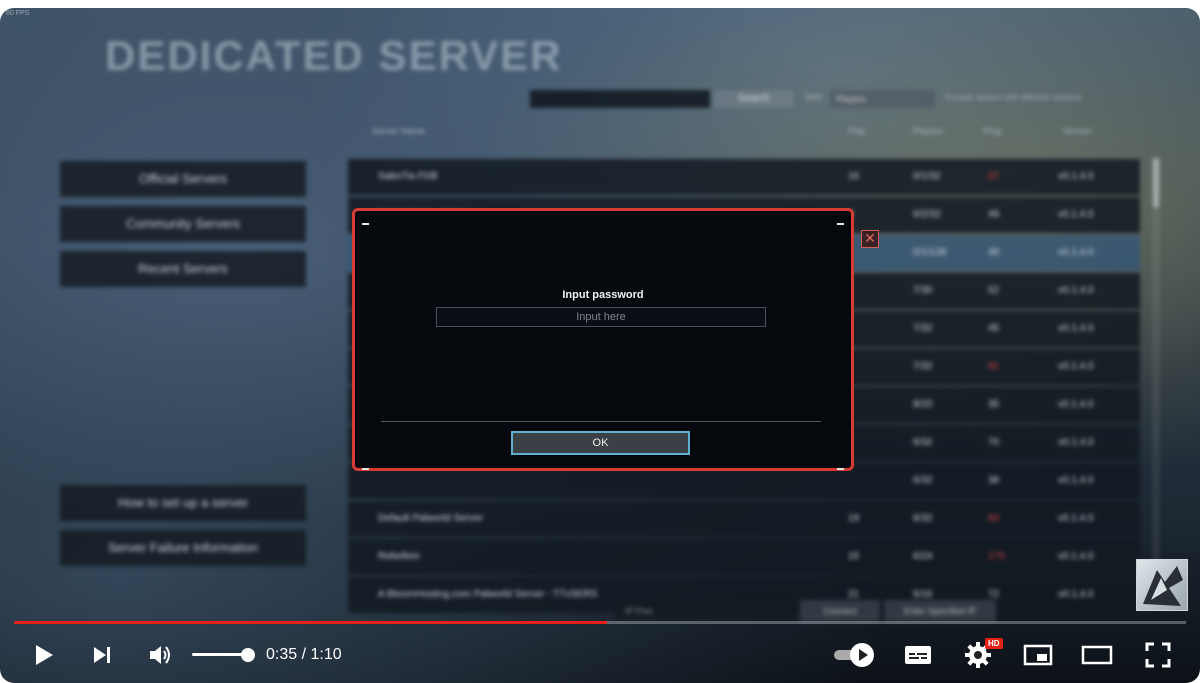 This screenshot has width=1200, height=683. I want to click on server-ping: 70, so click(994, 442).